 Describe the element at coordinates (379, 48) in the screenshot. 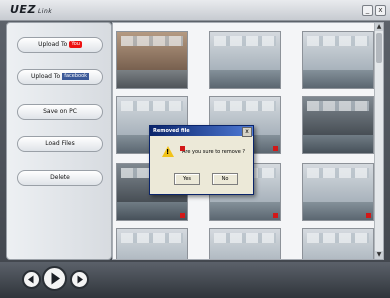

I see `scrollbar-thumb` at that location.